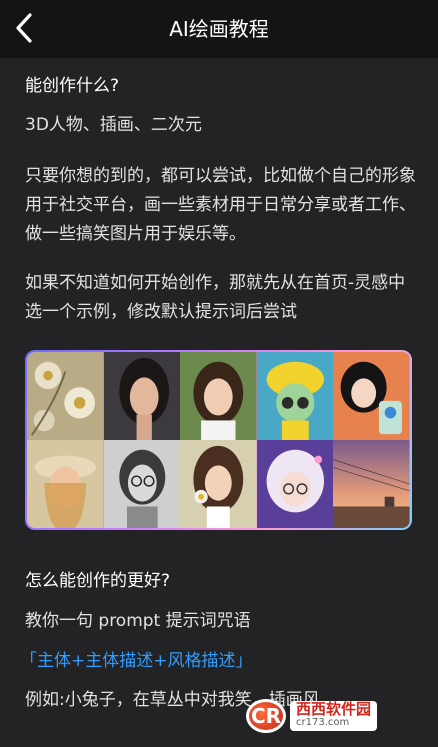 The image size is (438, 747). Describe the element at coordinates (323, 722) in the screenshot. I see `watermark-url: cr173.com` at that location.